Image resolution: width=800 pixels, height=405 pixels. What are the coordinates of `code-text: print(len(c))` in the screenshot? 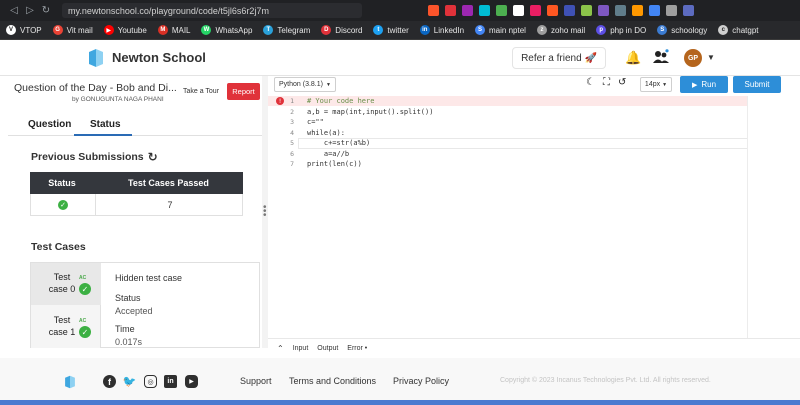 It's located at (334, 164).